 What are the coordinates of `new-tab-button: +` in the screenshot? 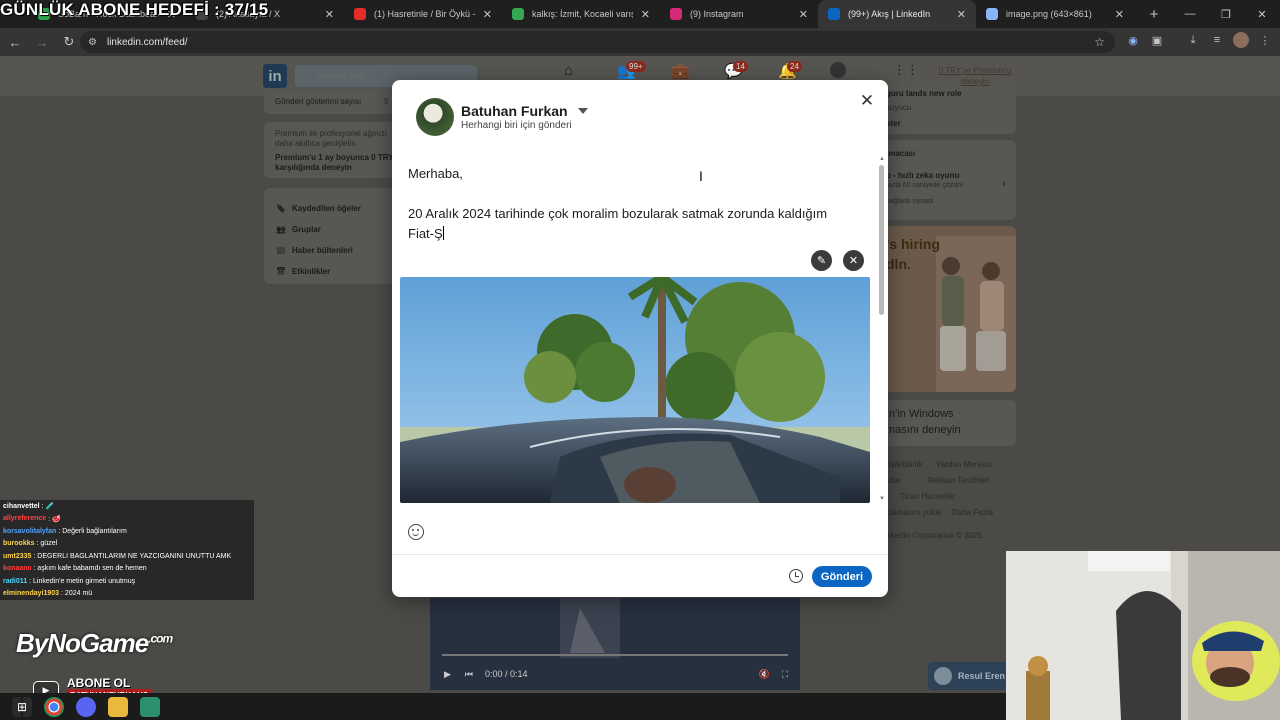 It's located at (1154, 14).